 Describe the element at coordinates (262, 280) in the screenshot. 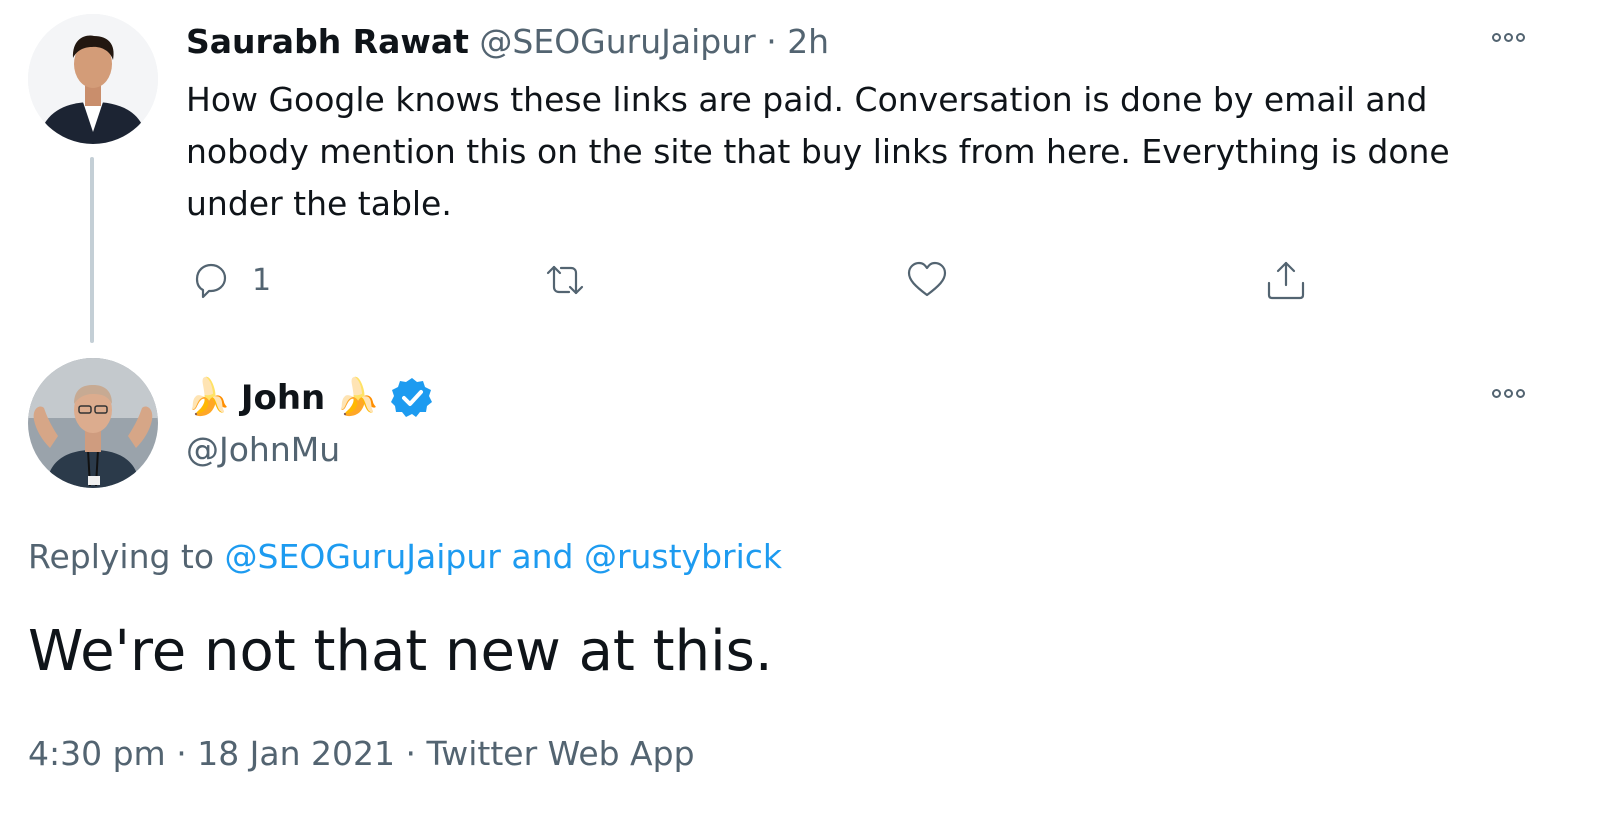

I see `reply-count: 1` at that location.